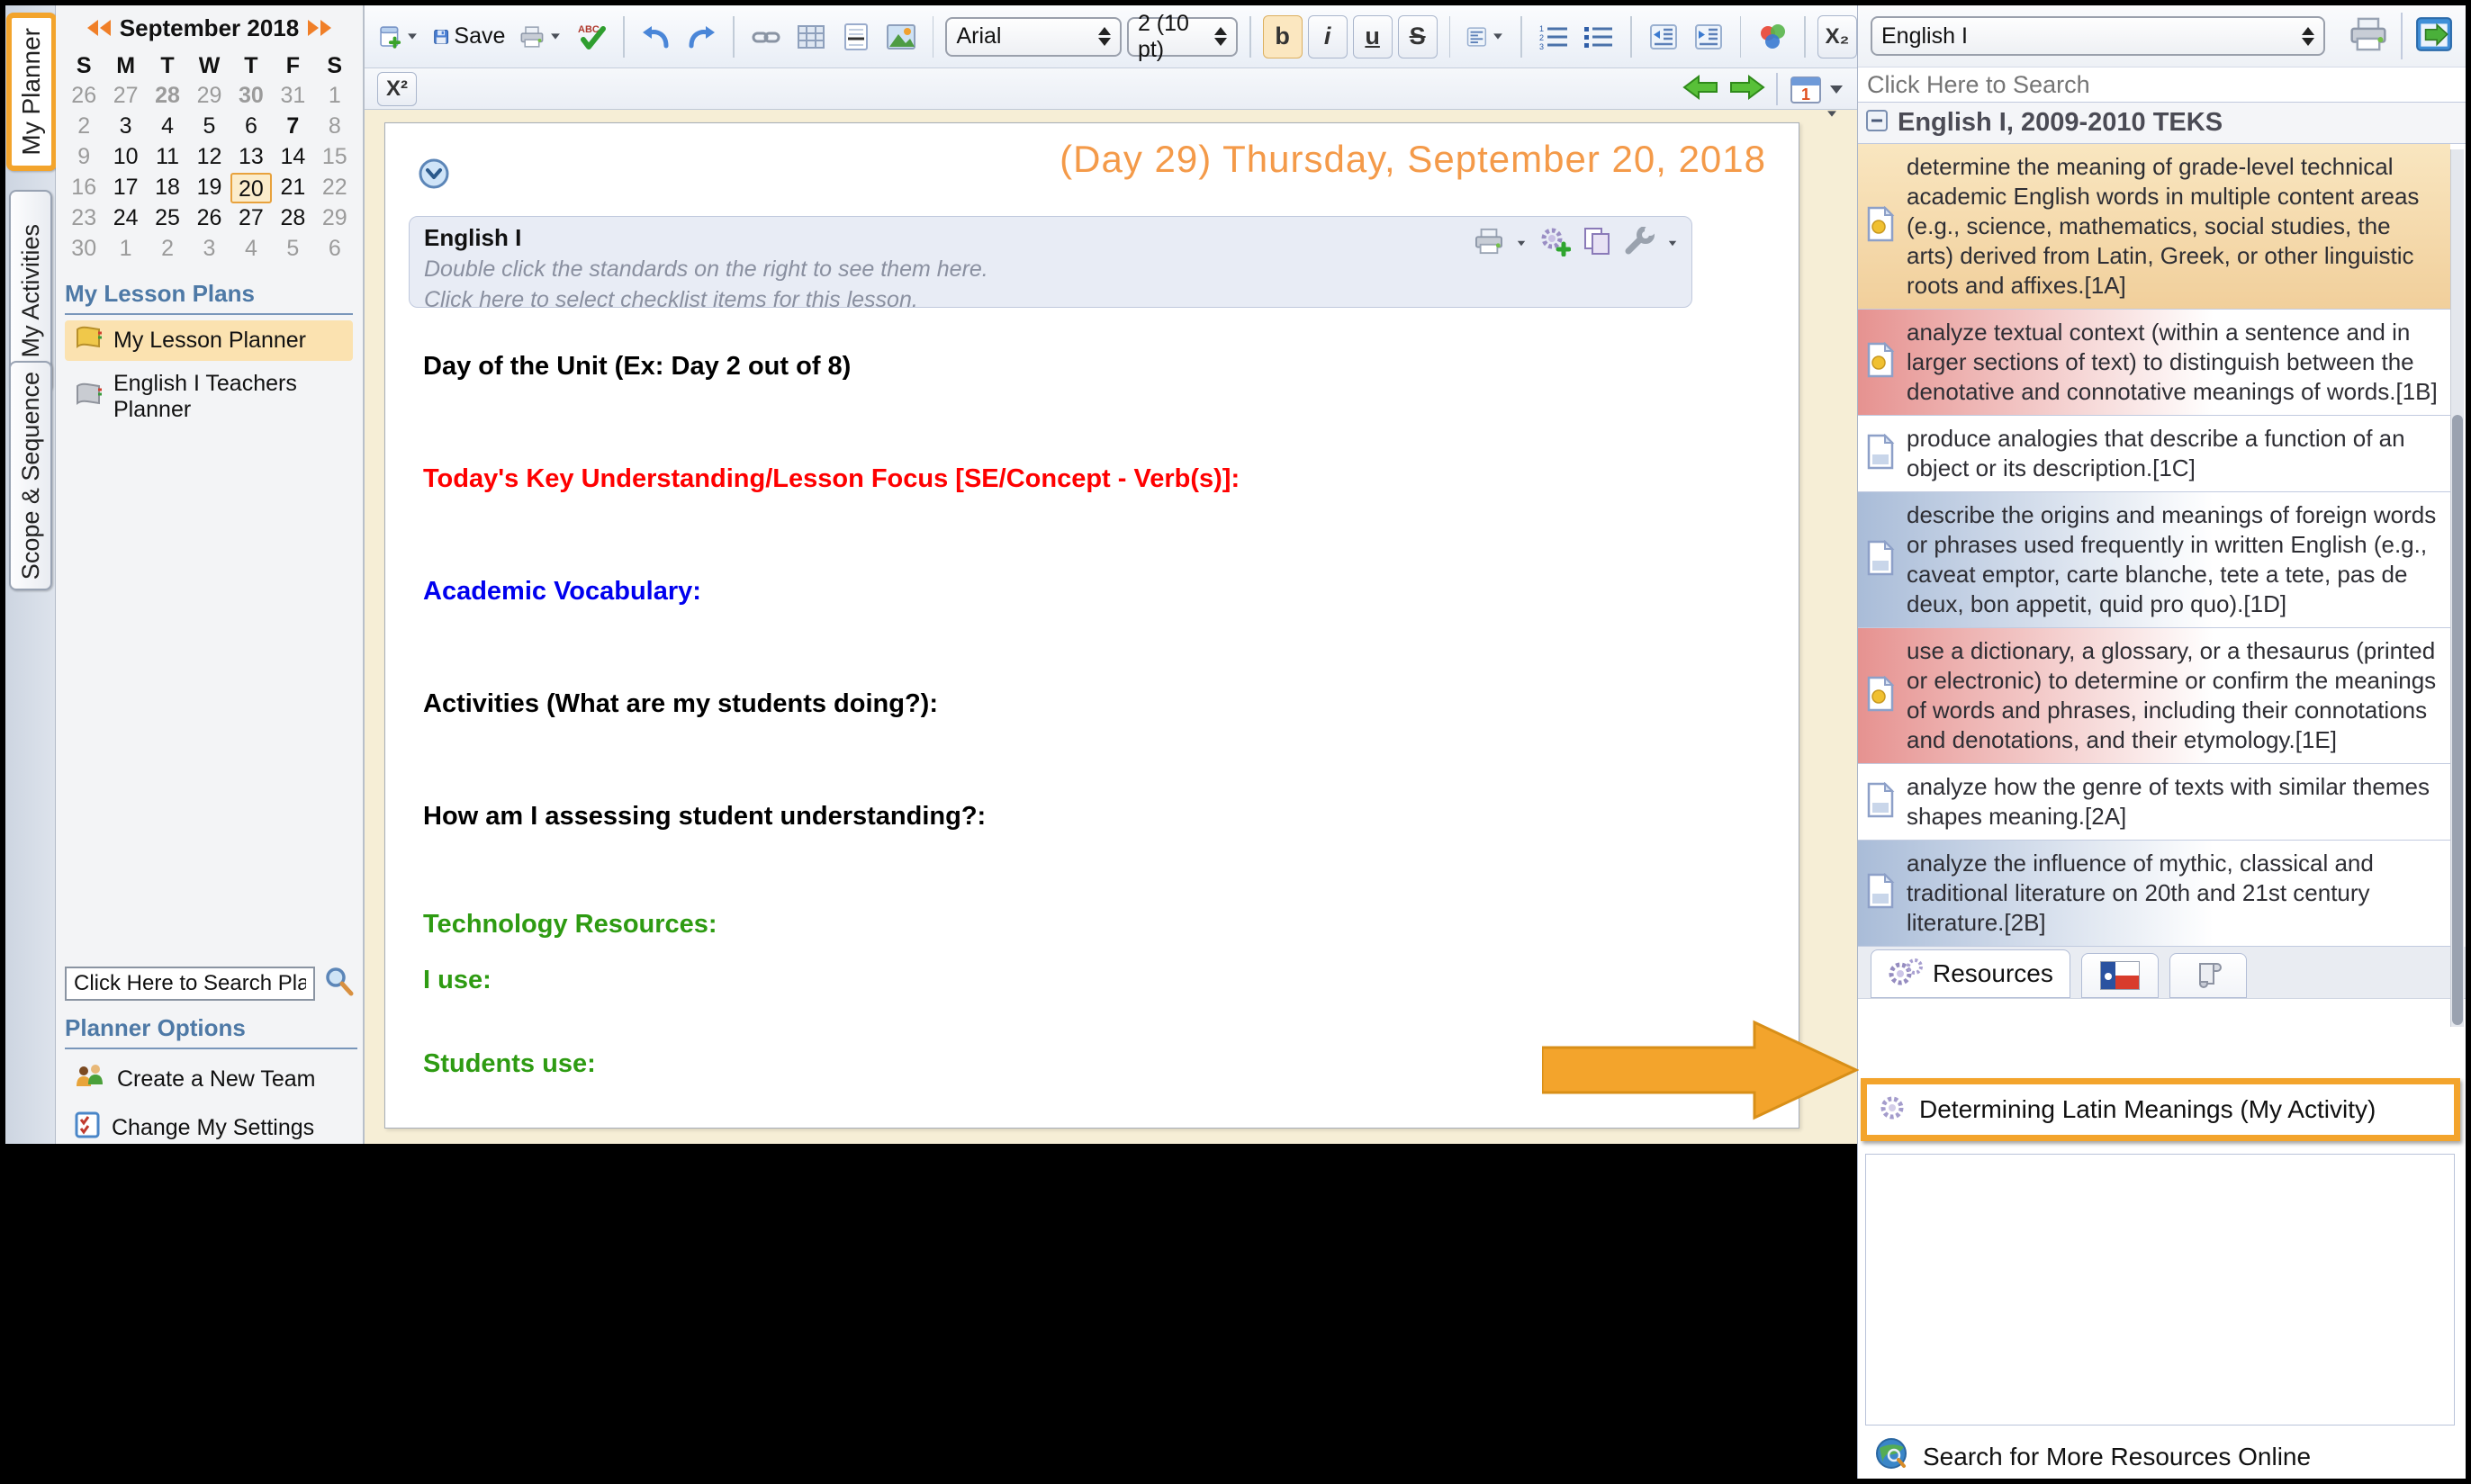 The image size is (2471, 1484). What do you see at coordinates (811, 37) in the screenshot?
I see `insert-table-button` at bounding box center [811, 37].